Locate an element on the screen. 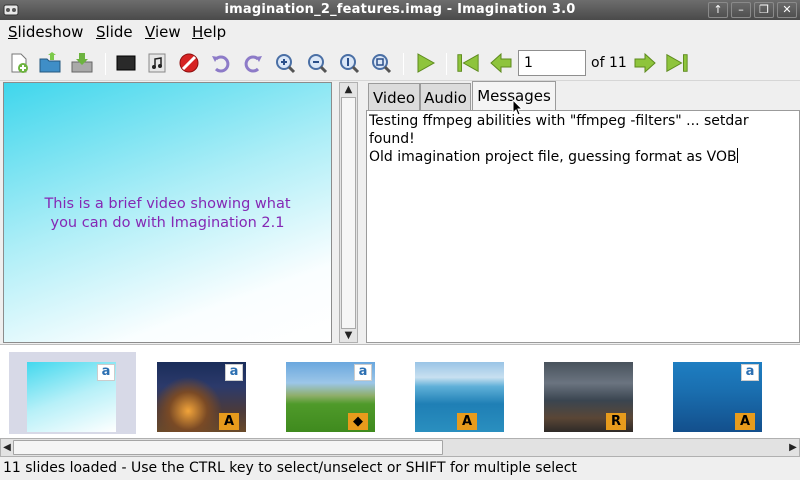 The image size is (800, 480). thumbnail-slide-3: a ◆ is located at coordinates (331, 393).